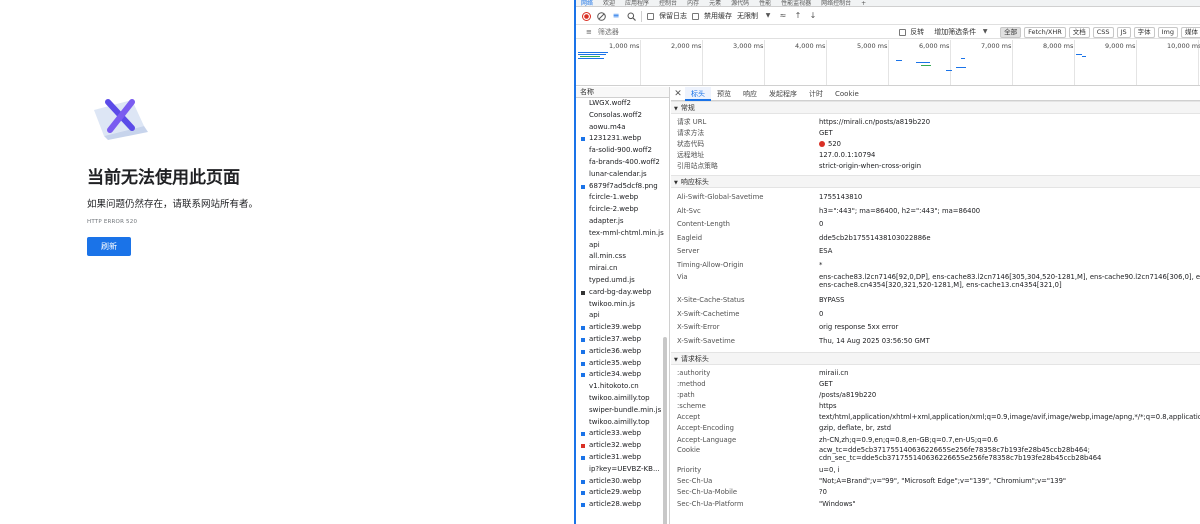 Image resolution: width=1200 pixels, height=524 pixels. Describe the element at coordinates (622, 234) in the screenshot. I see `request-row: tex-mml-chtml.min.js` at that location.